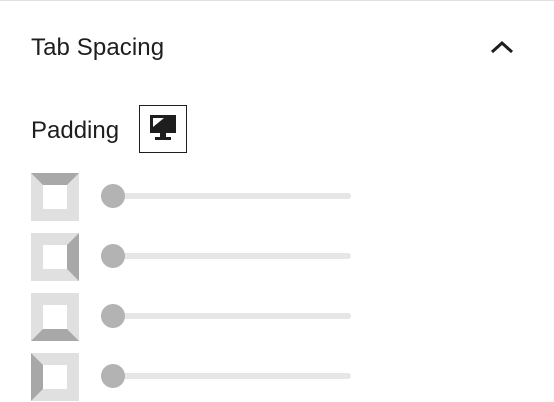  I want to click on device-toggle-button, so click(163, 129).